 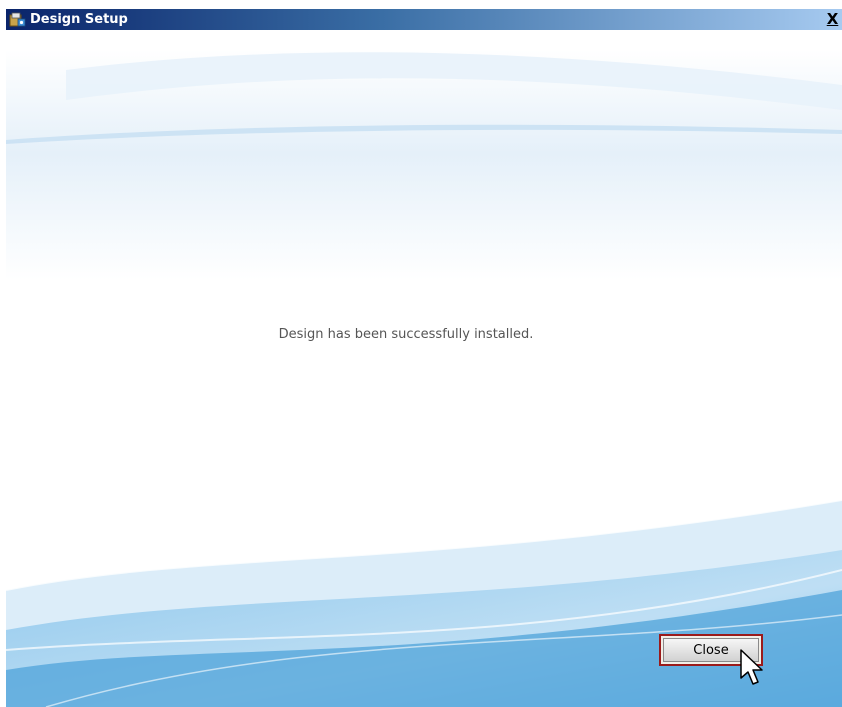 I want to click on window-title: Design Setup, so click(x=79, y=19).